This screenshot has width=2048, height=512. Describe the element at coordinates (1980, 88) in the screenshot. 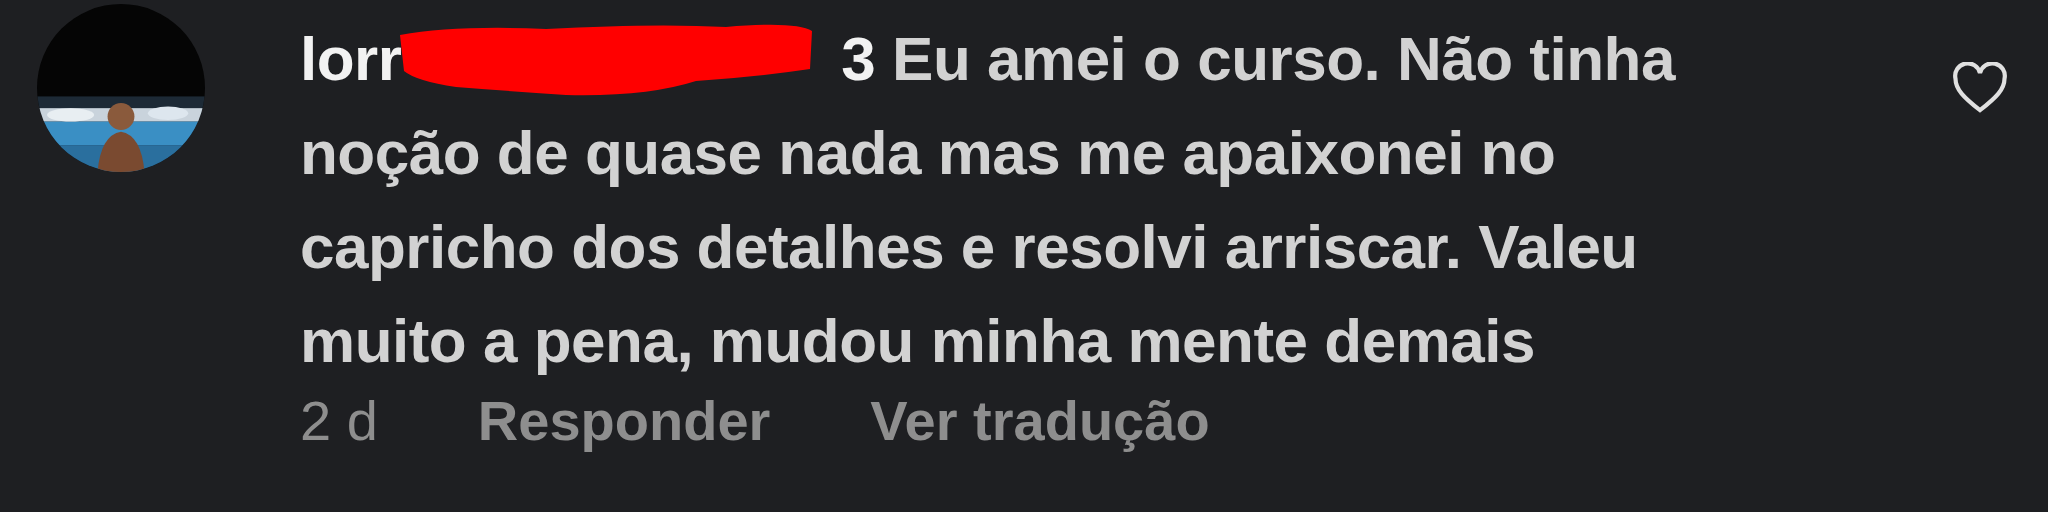

I see `like-heart-icon` at that location.